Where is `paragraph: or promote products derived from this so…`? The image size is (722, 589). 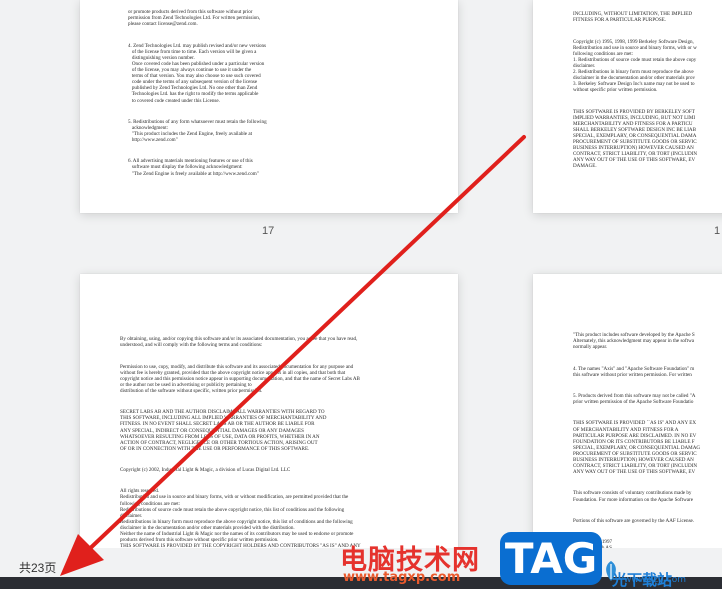 paragraph: or promote products derived from this so… is located at coordinates (194, 18).